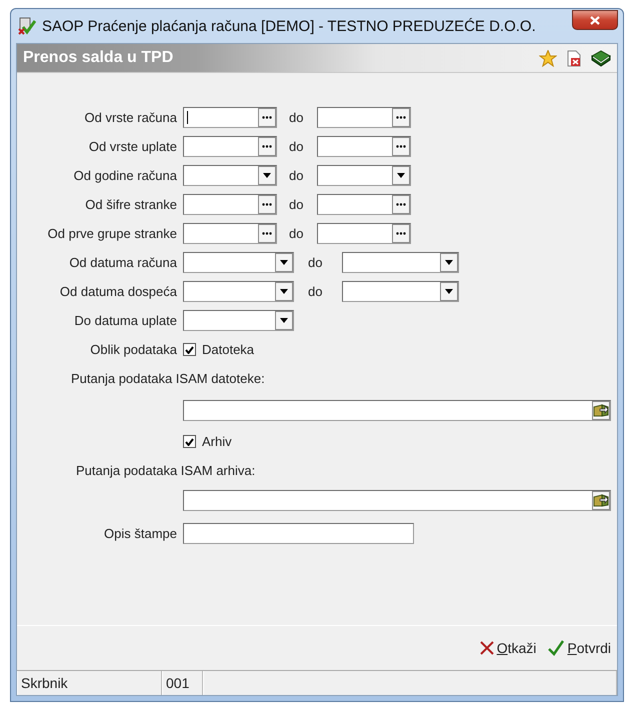  What do you see at coordinates (217, 441) in the screenshot?
I see `checkbox-label: Arhiv` at bounding box center [217, 441].